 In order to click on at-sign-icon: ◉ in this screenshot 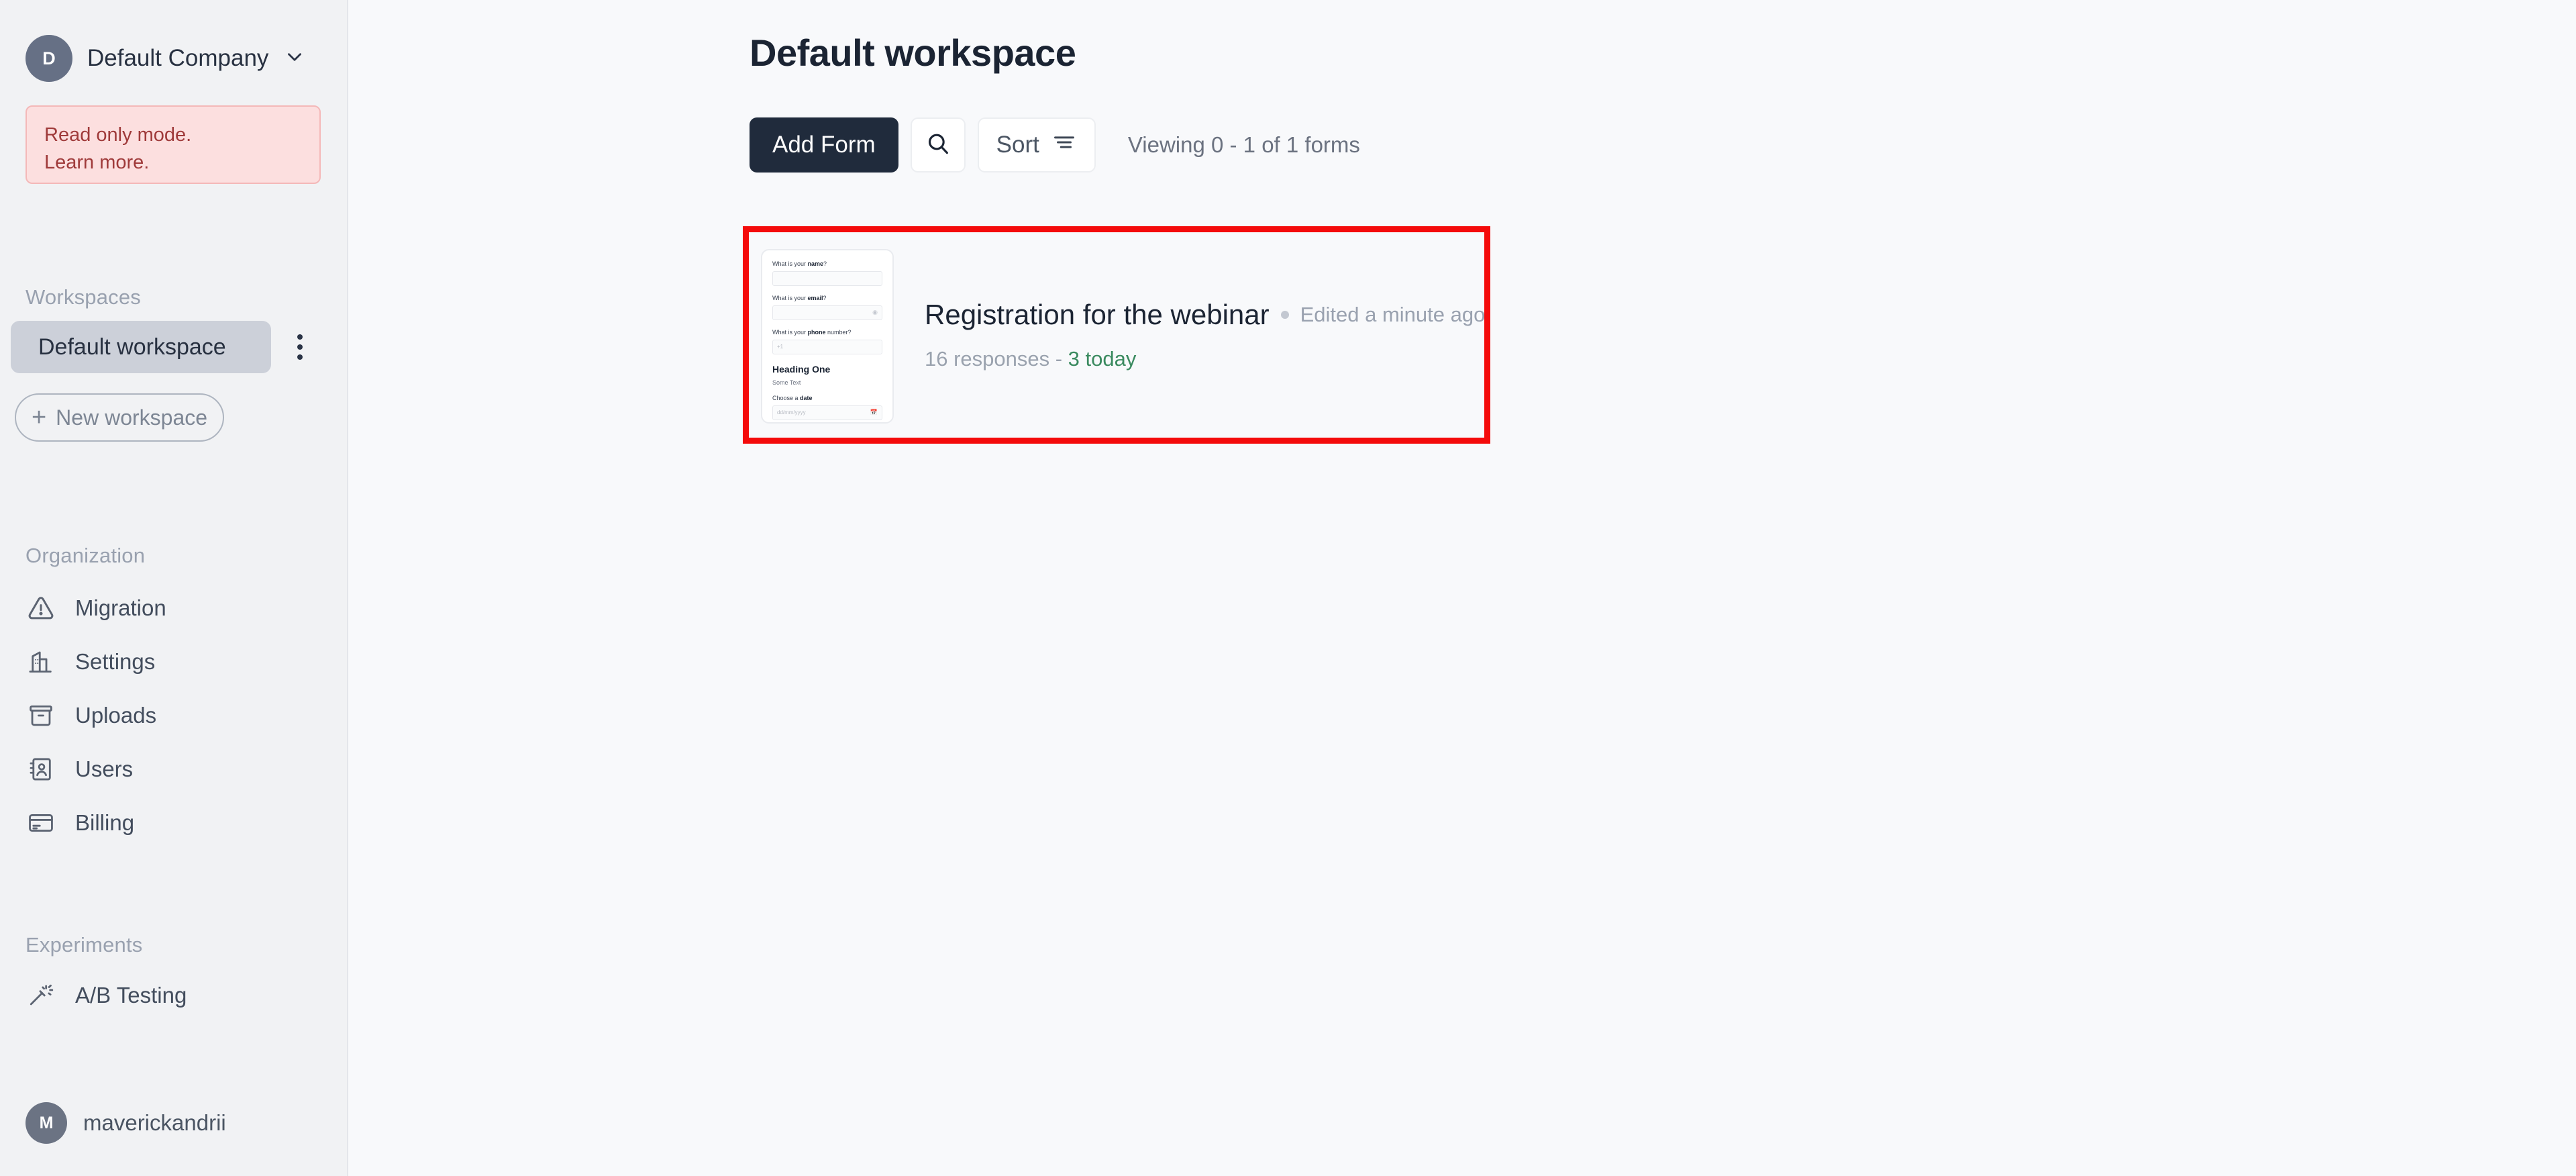, I will do `click(875, 313)`.